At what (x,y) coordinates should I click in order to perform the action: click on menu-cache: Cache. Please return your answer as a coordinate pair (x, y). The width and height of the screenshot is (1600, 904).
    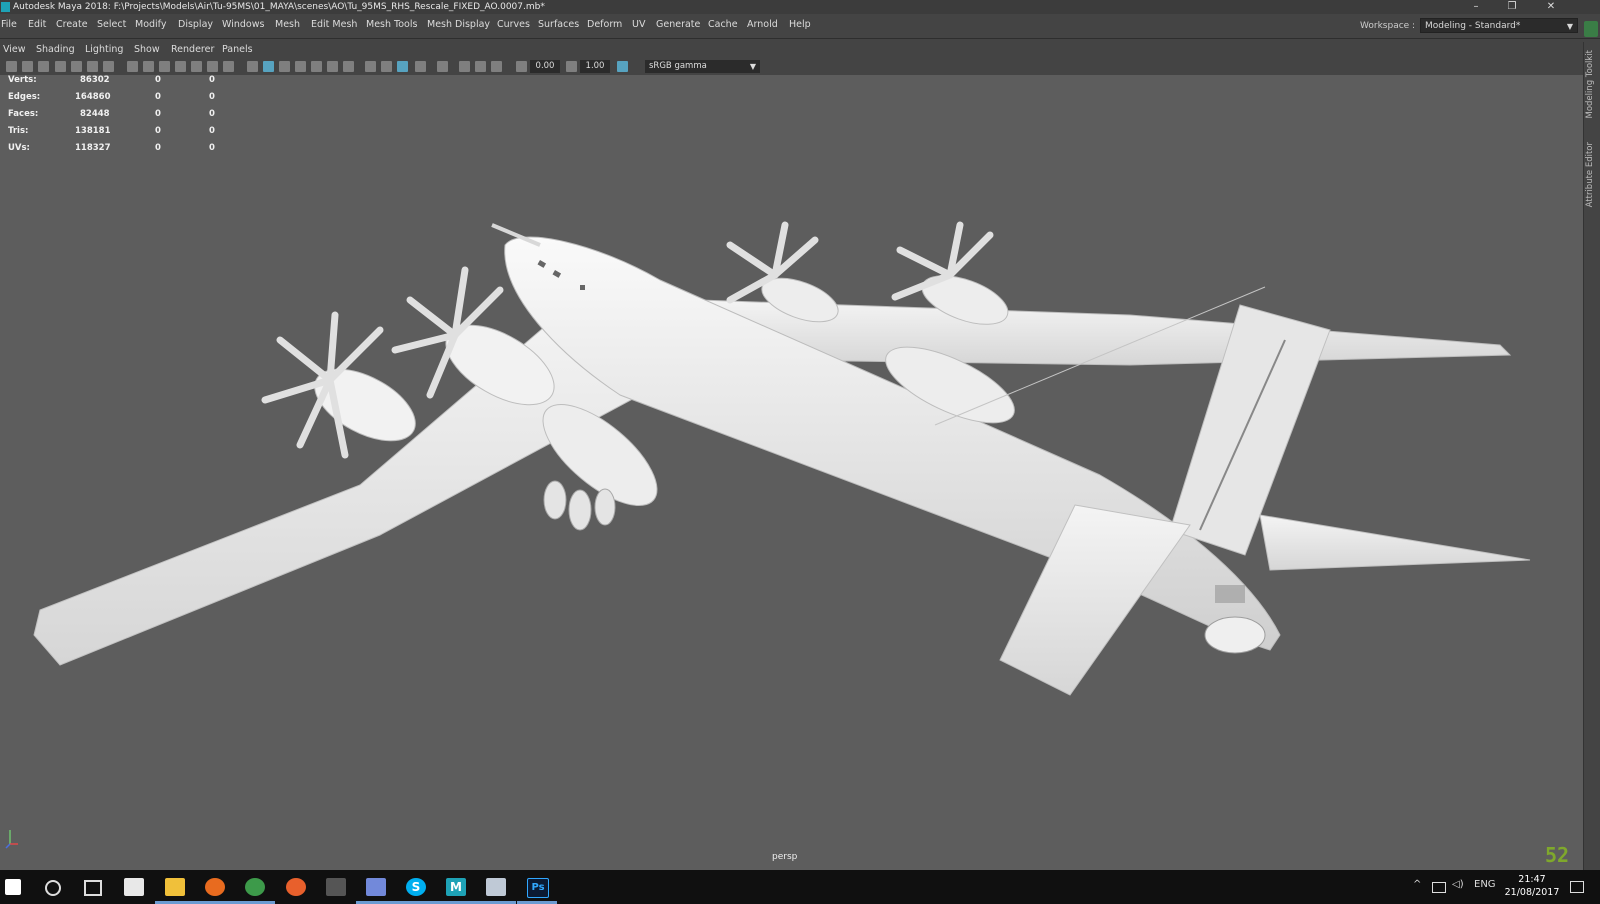
    Looking at the image, I should click on (723, 24).